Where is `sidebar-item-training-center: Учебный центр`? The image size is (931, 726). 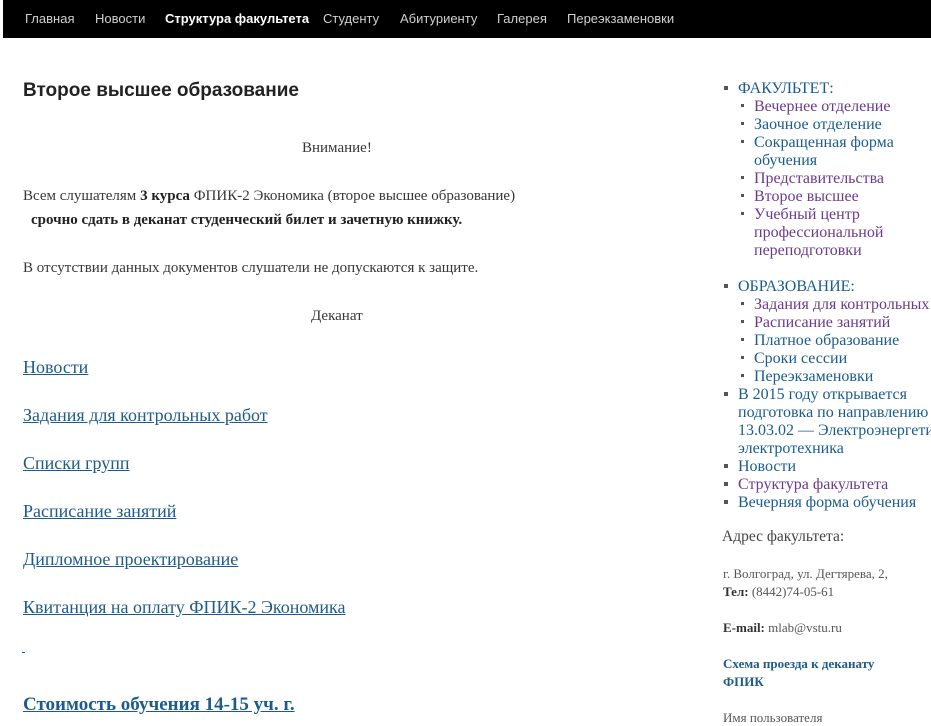
sidebar-item-training-center: Учебный центр is located at coordinates (807, 215).